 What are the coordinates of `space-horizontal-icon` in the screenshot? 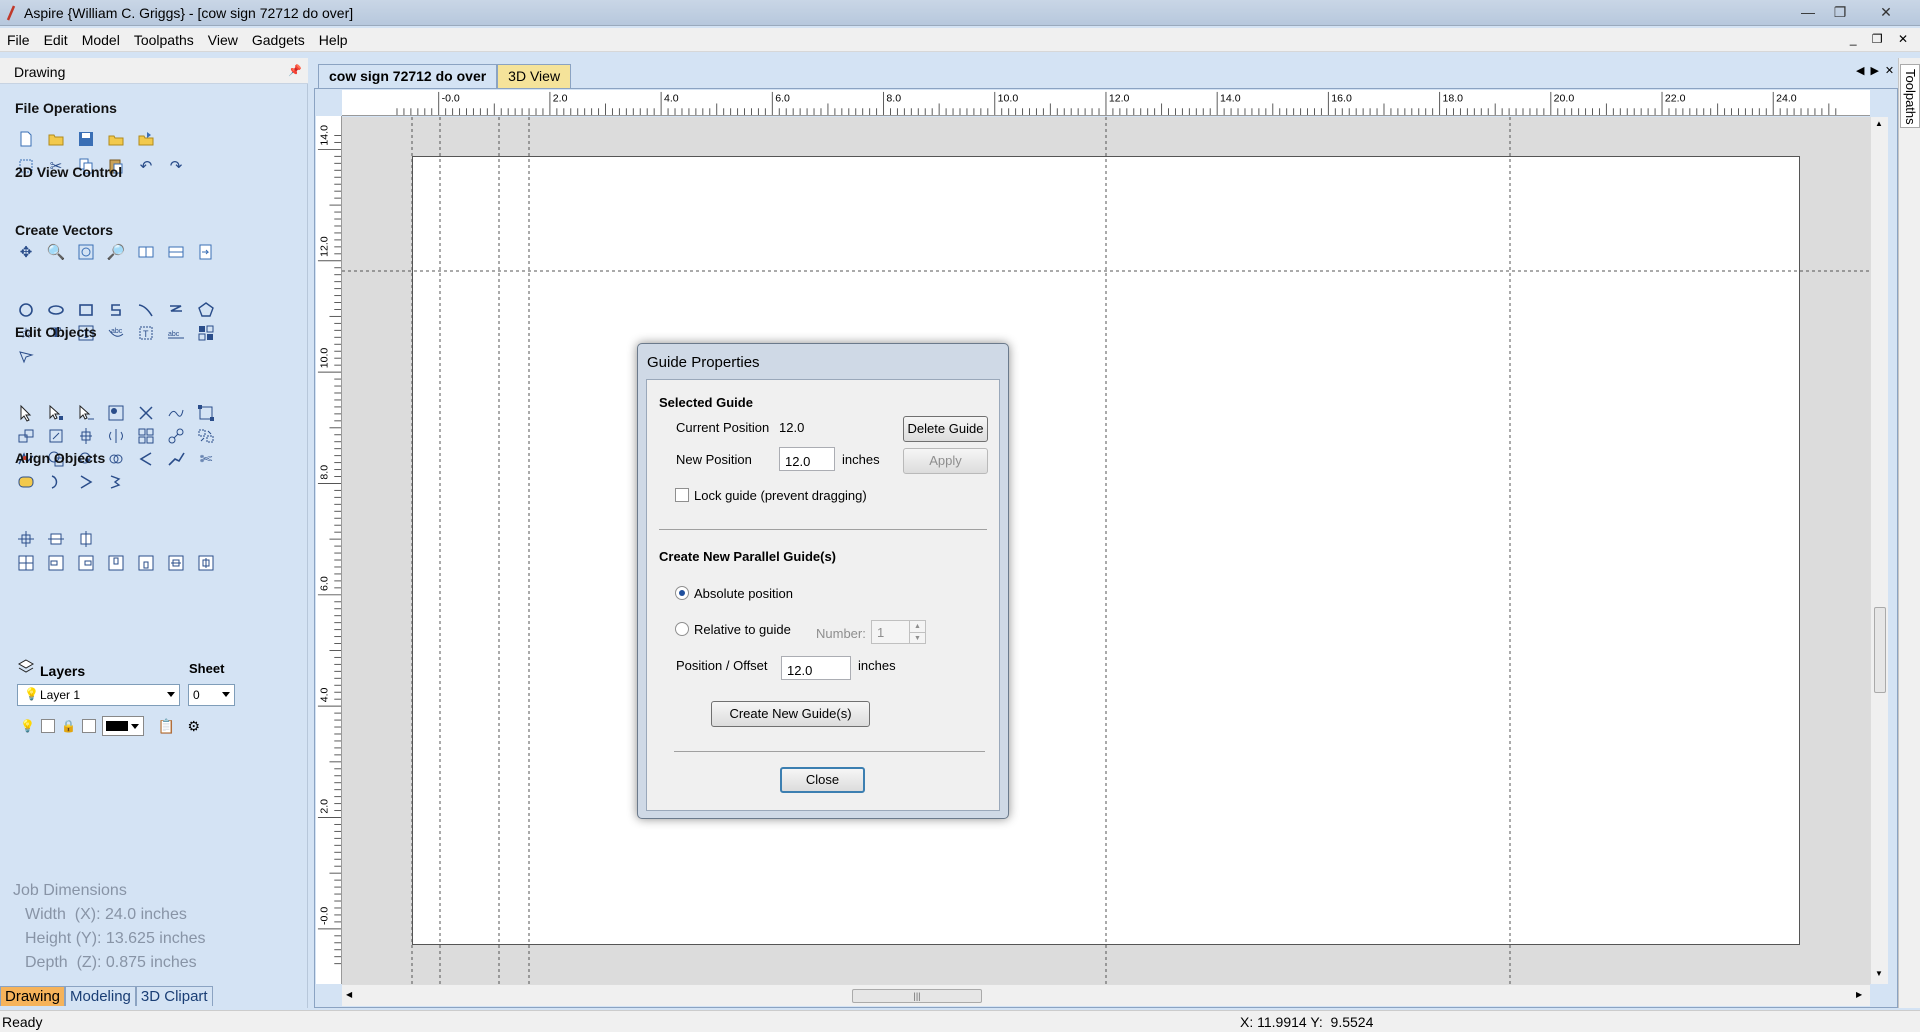 It's located at (176, 563).